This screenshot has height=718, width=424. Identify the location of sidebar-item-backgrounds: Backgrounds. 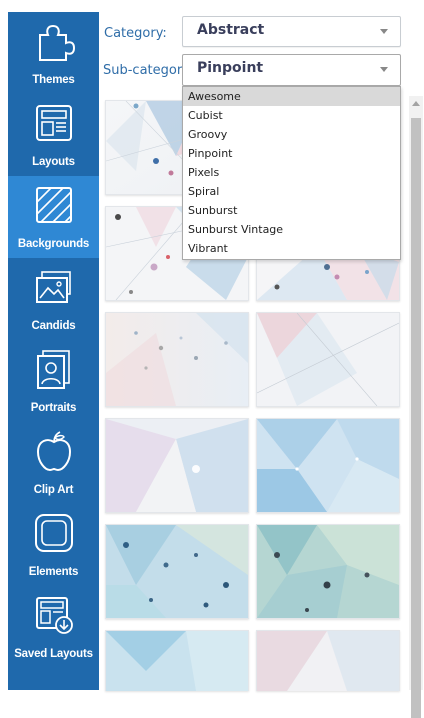
(53, 217).